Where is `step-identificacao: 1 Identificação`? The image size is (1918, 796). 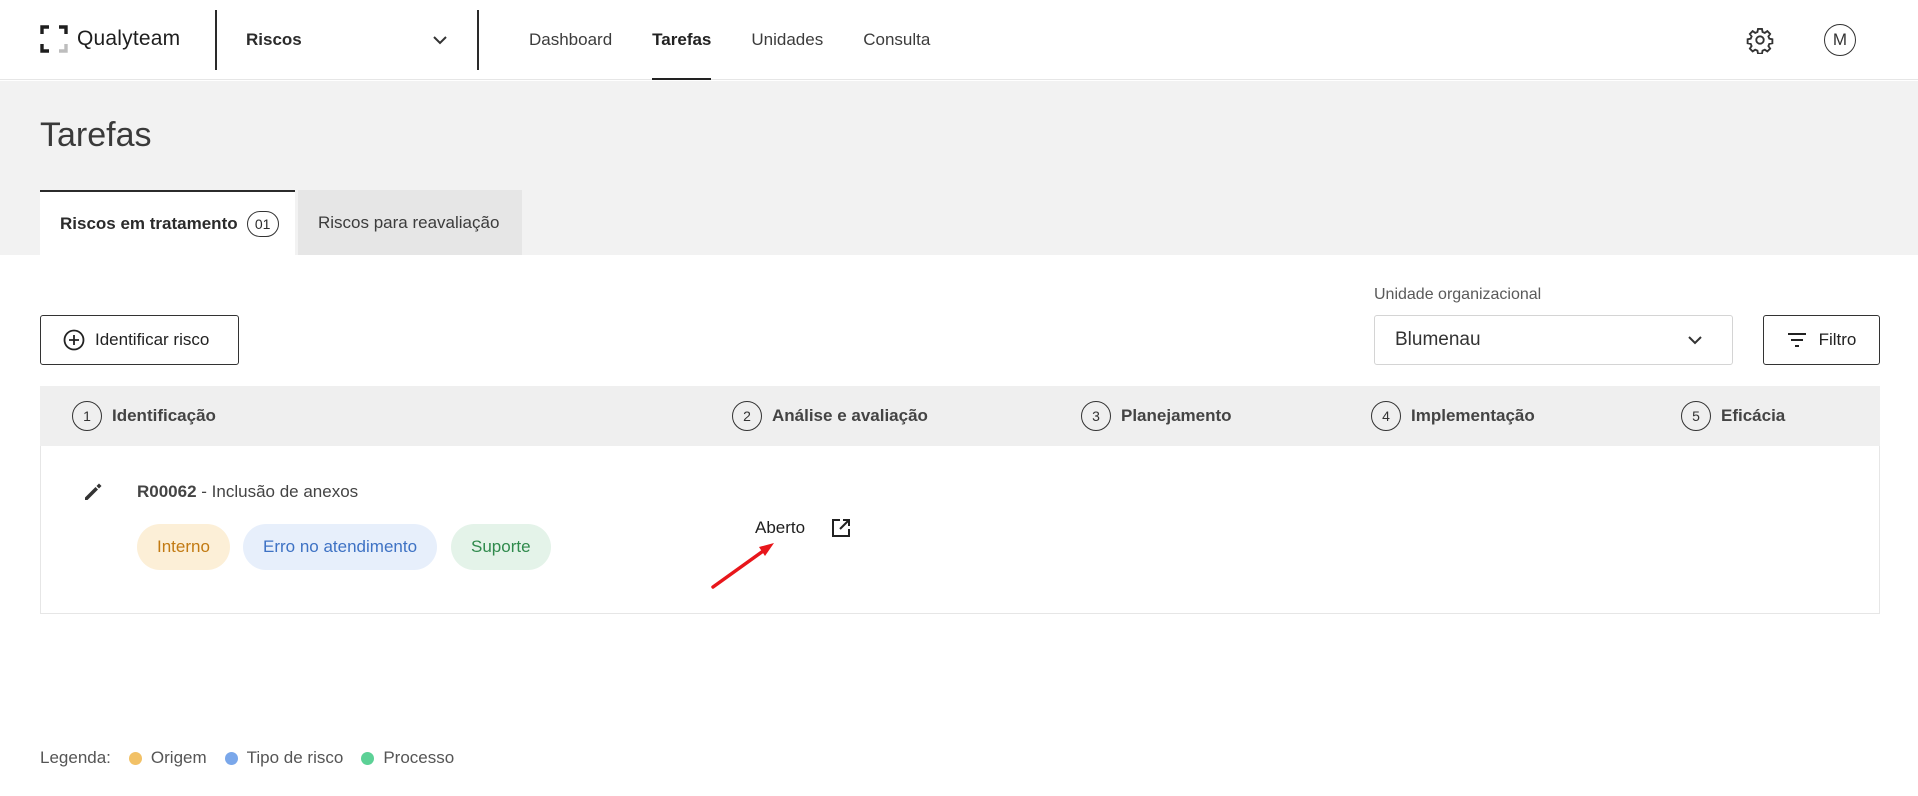 step-identificacao: 1 Identificação is located at coordinates (144, 416).